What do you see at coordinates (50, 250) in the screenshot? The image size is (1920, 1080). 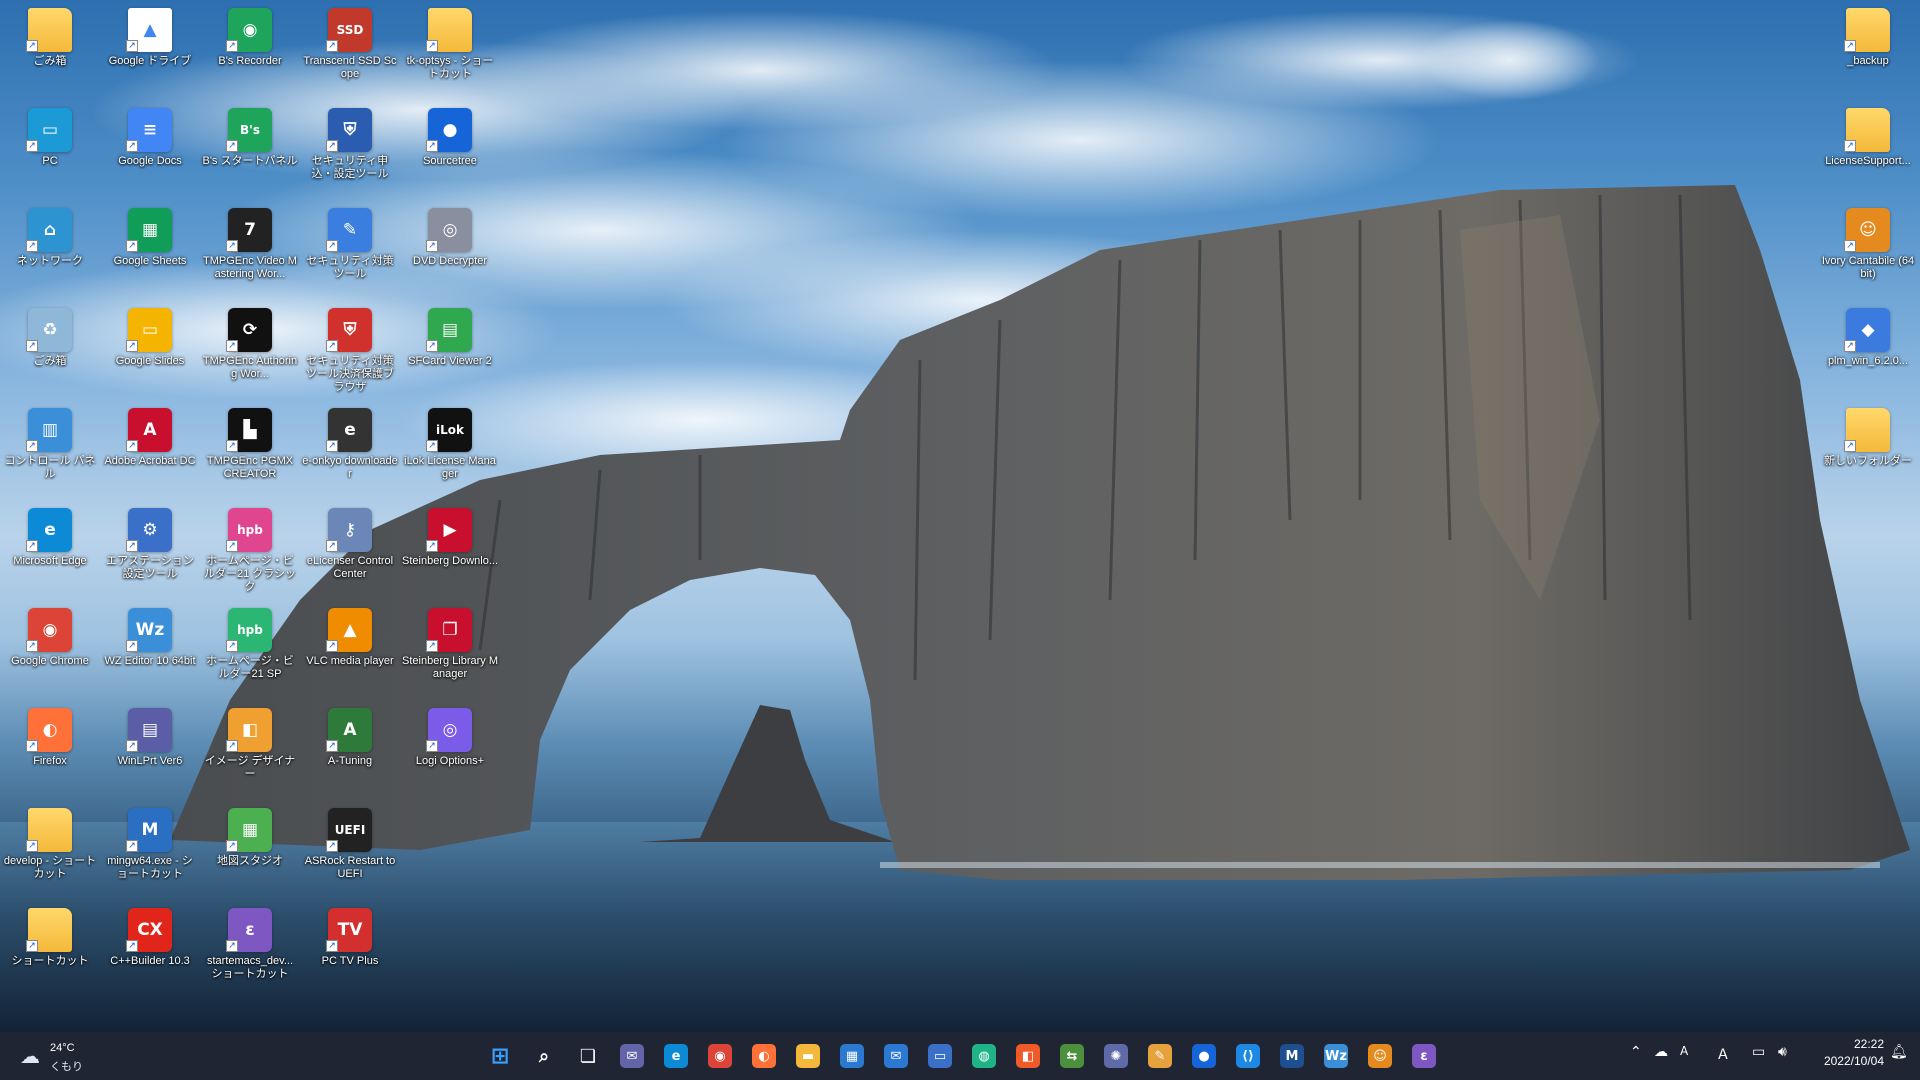 I see `desktop-icon: ⌂ ↗ ネットワーク` at bounding box center [50, 250].